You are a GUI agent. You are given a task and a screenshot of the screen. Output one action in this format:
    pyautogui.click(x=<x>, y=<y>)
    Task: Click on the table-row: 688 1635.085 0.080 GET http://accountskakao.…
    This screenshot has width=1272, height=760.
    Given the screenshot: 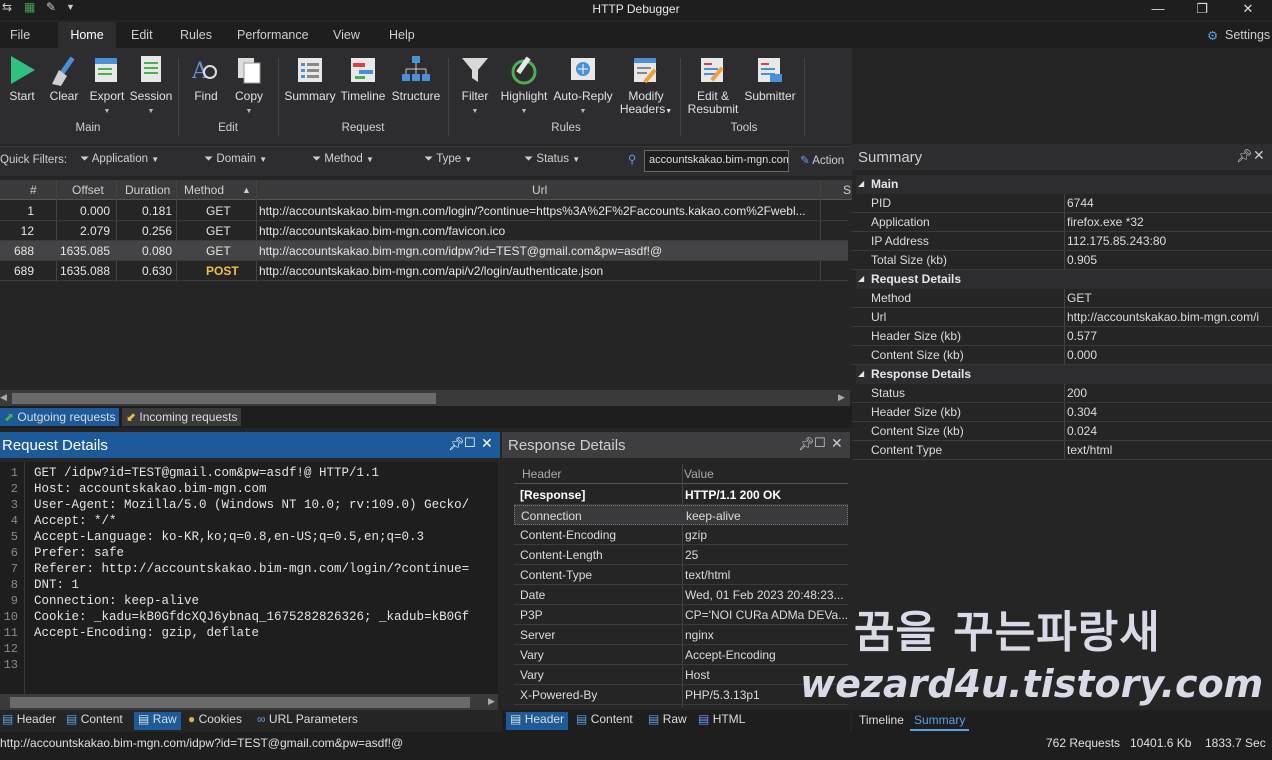 What is the action you would take?
    pyautogui.click(x=424, y=251)
    